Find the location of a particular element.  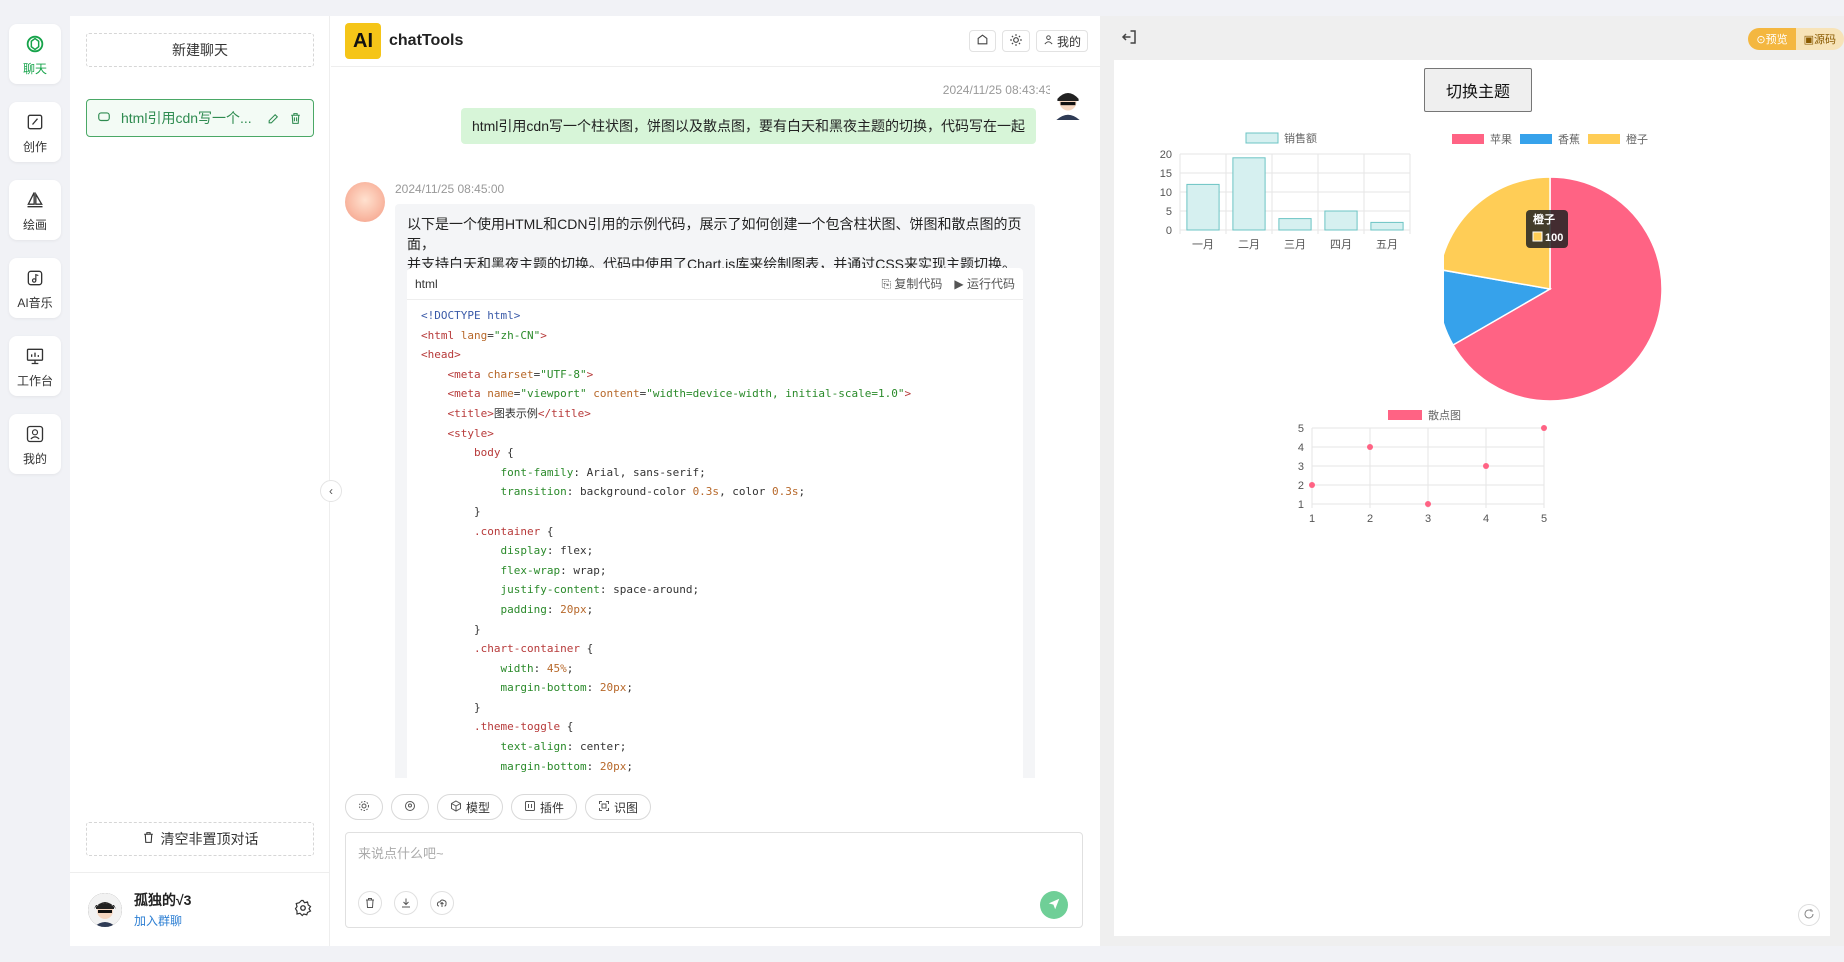

code-header: html ⎘ 复制代码 ▶ 运行代码 is located at coordinates (715, 284).